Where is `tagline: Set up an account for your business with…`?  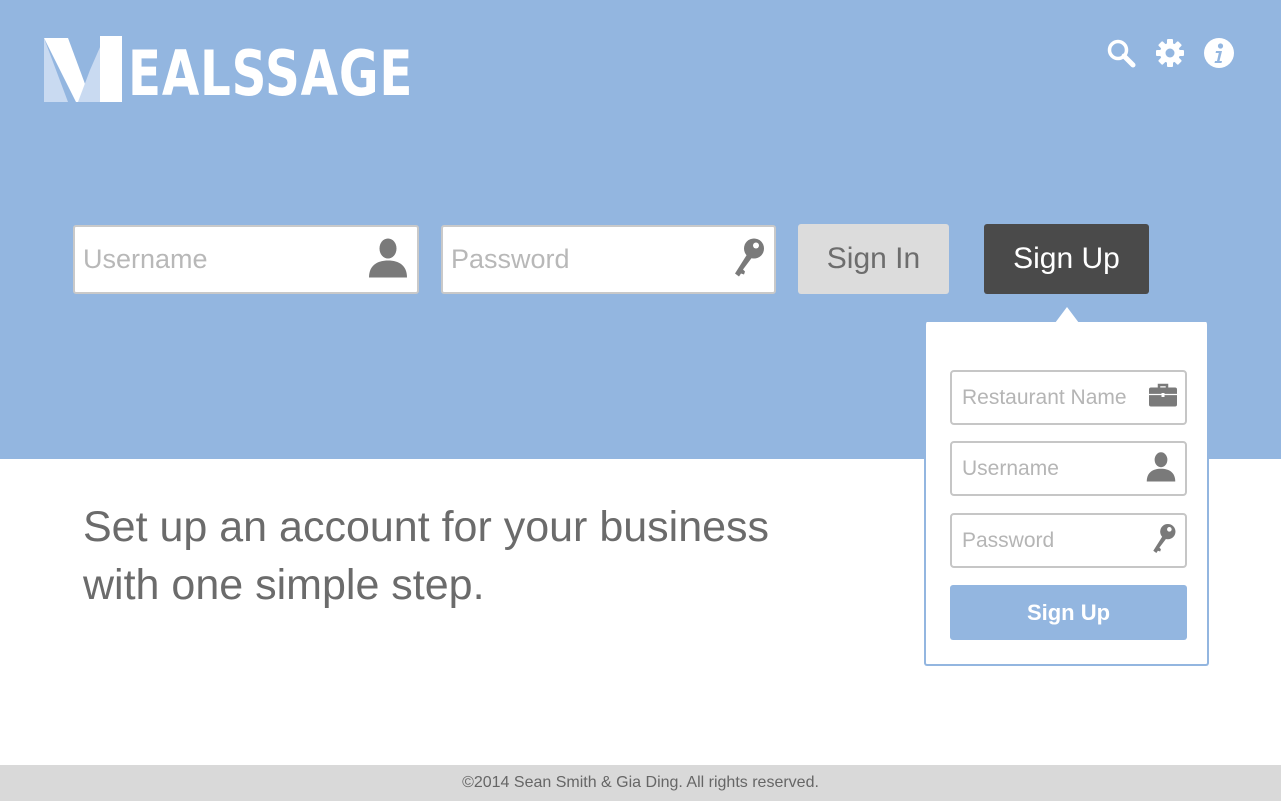
tagline: Set up an account for your business with… is located at coordinates (426, 556).